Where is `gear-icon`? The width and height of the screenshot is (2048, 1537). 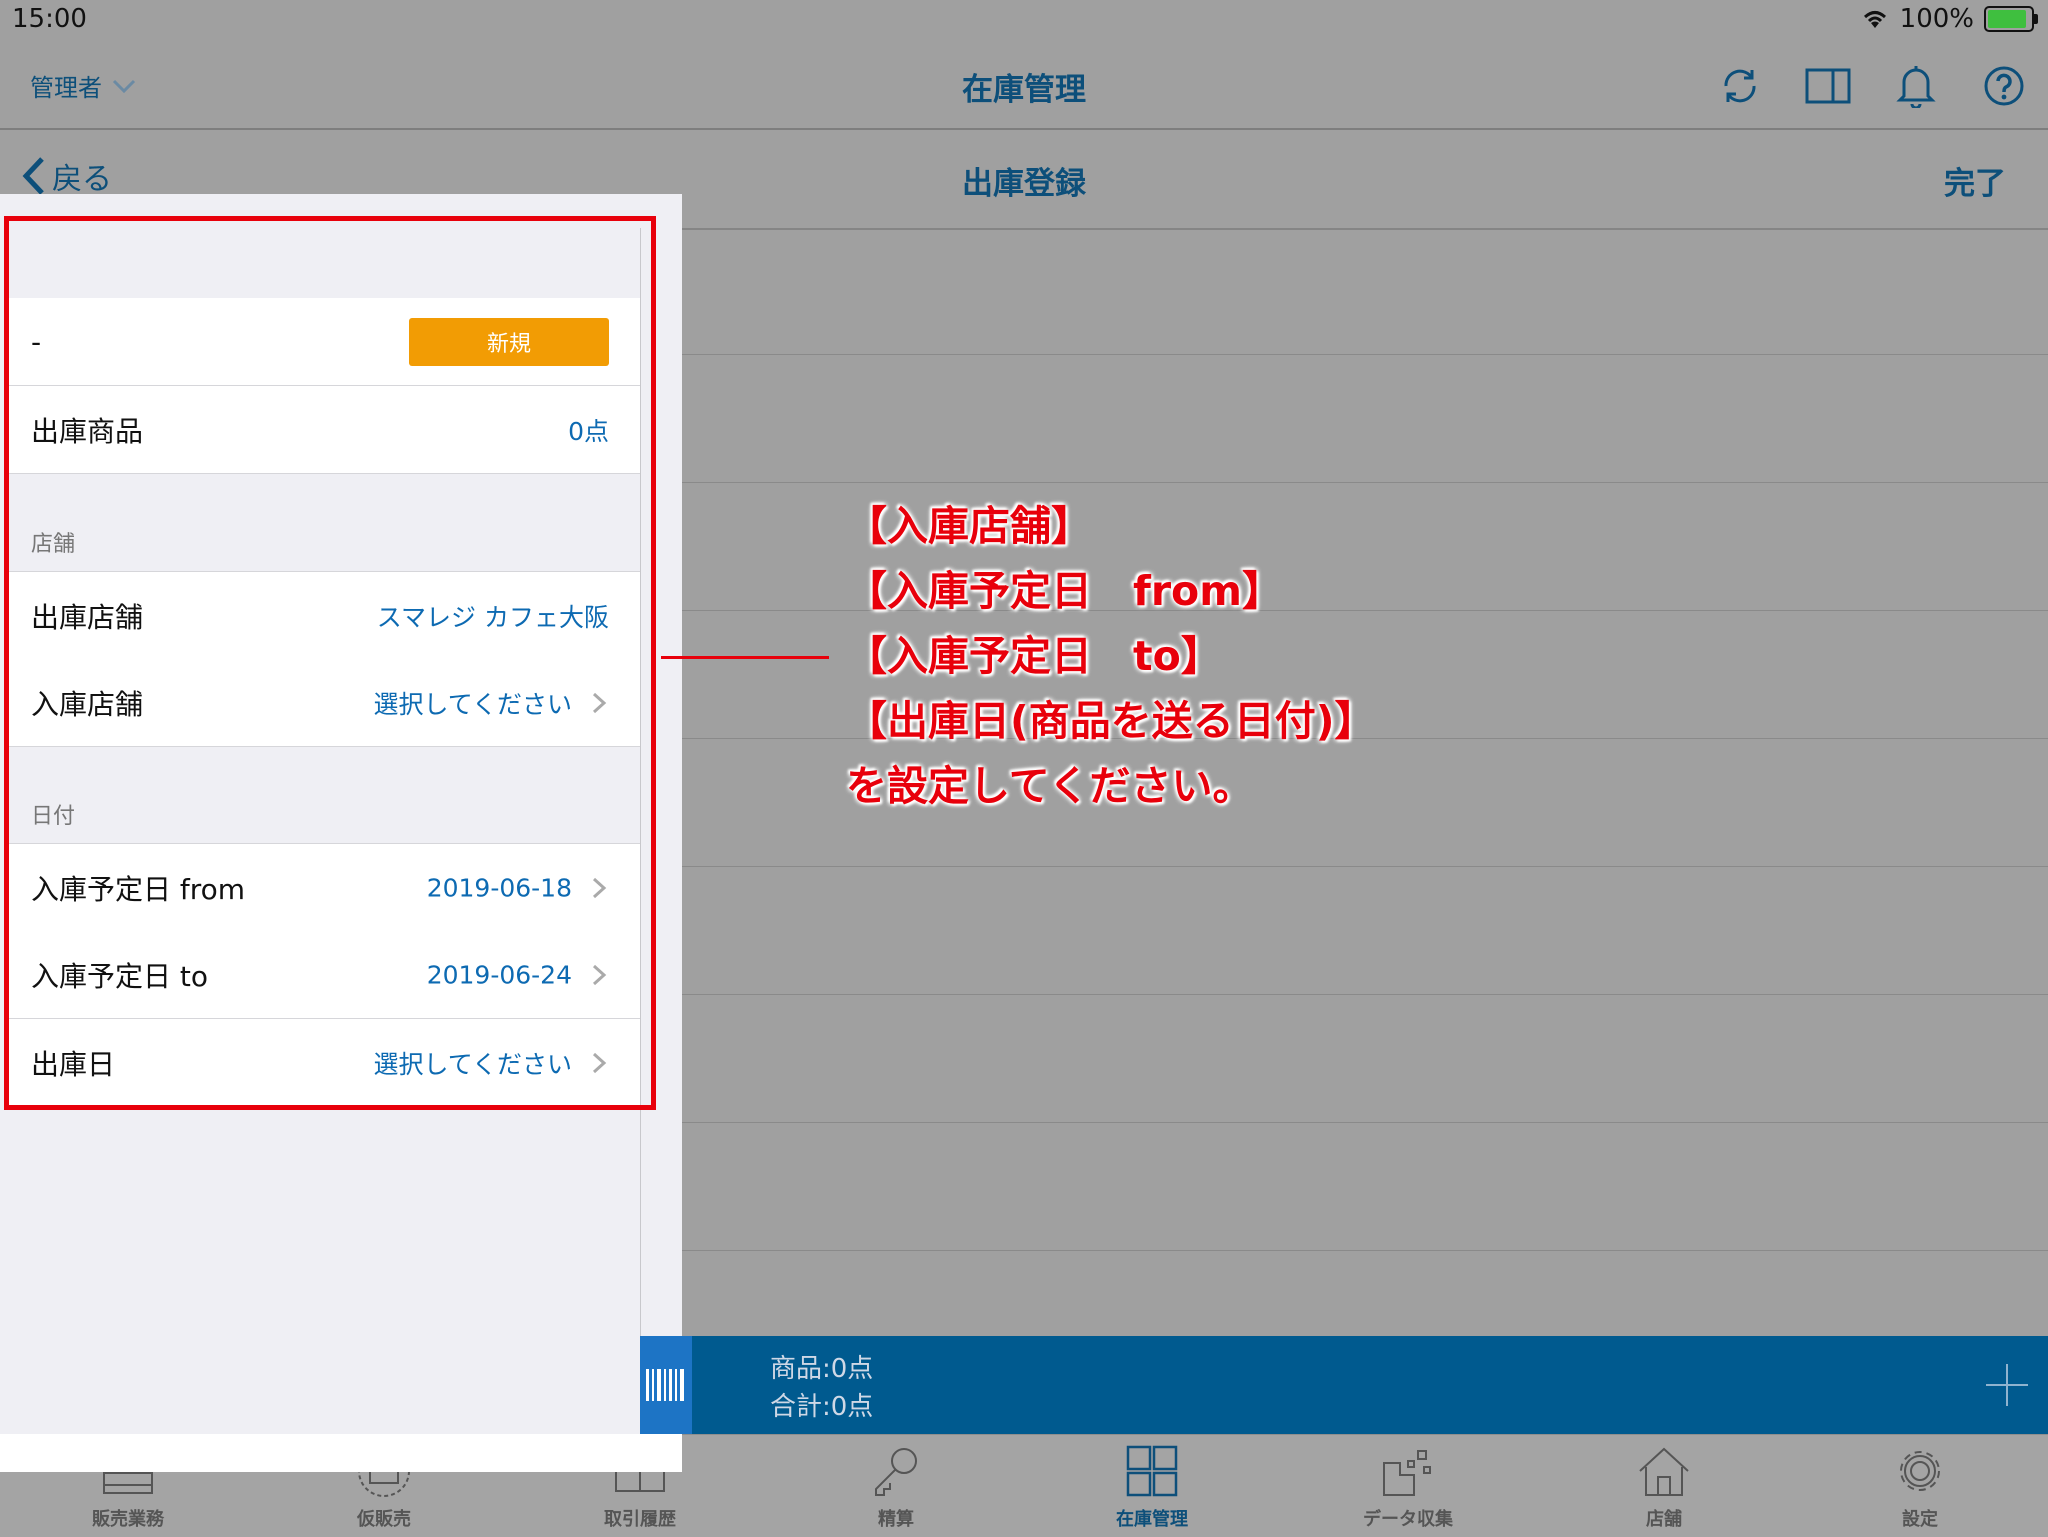
gear-icon is located at coordinates (1920, 1471).